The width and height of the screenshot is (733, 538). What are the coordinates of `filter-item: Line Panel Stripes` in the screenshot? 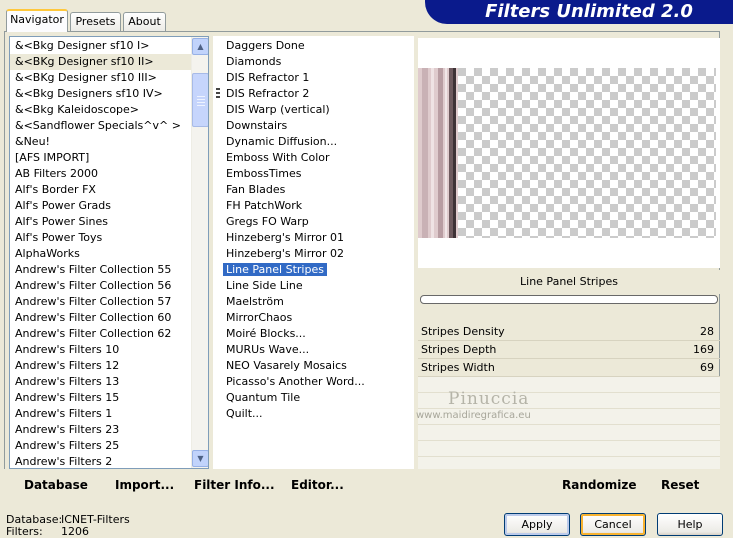 It's located at (317, 270).